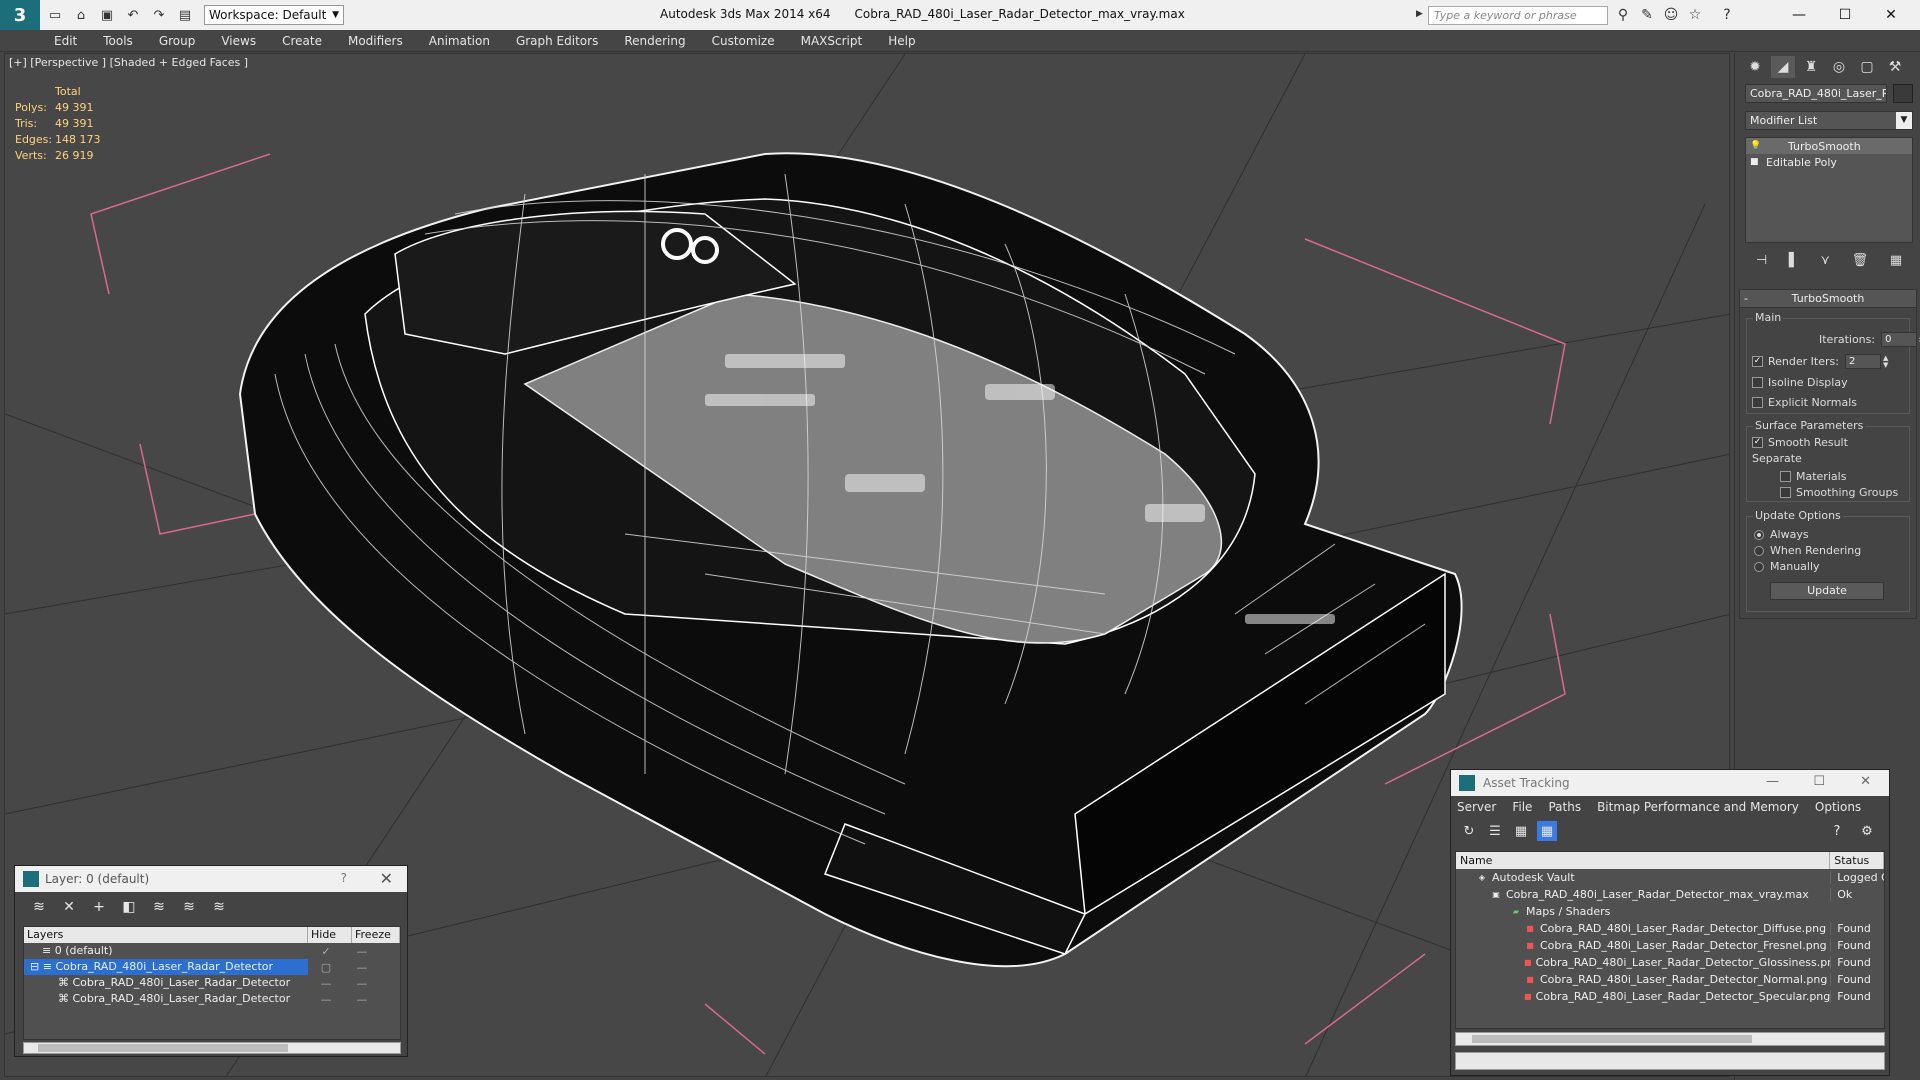 The width and height of the screenshot is (1920, 1080). Describe the element at coordinates (1862, 361) in the screenshot. I see `render-iters-spinner: 2` at that location.